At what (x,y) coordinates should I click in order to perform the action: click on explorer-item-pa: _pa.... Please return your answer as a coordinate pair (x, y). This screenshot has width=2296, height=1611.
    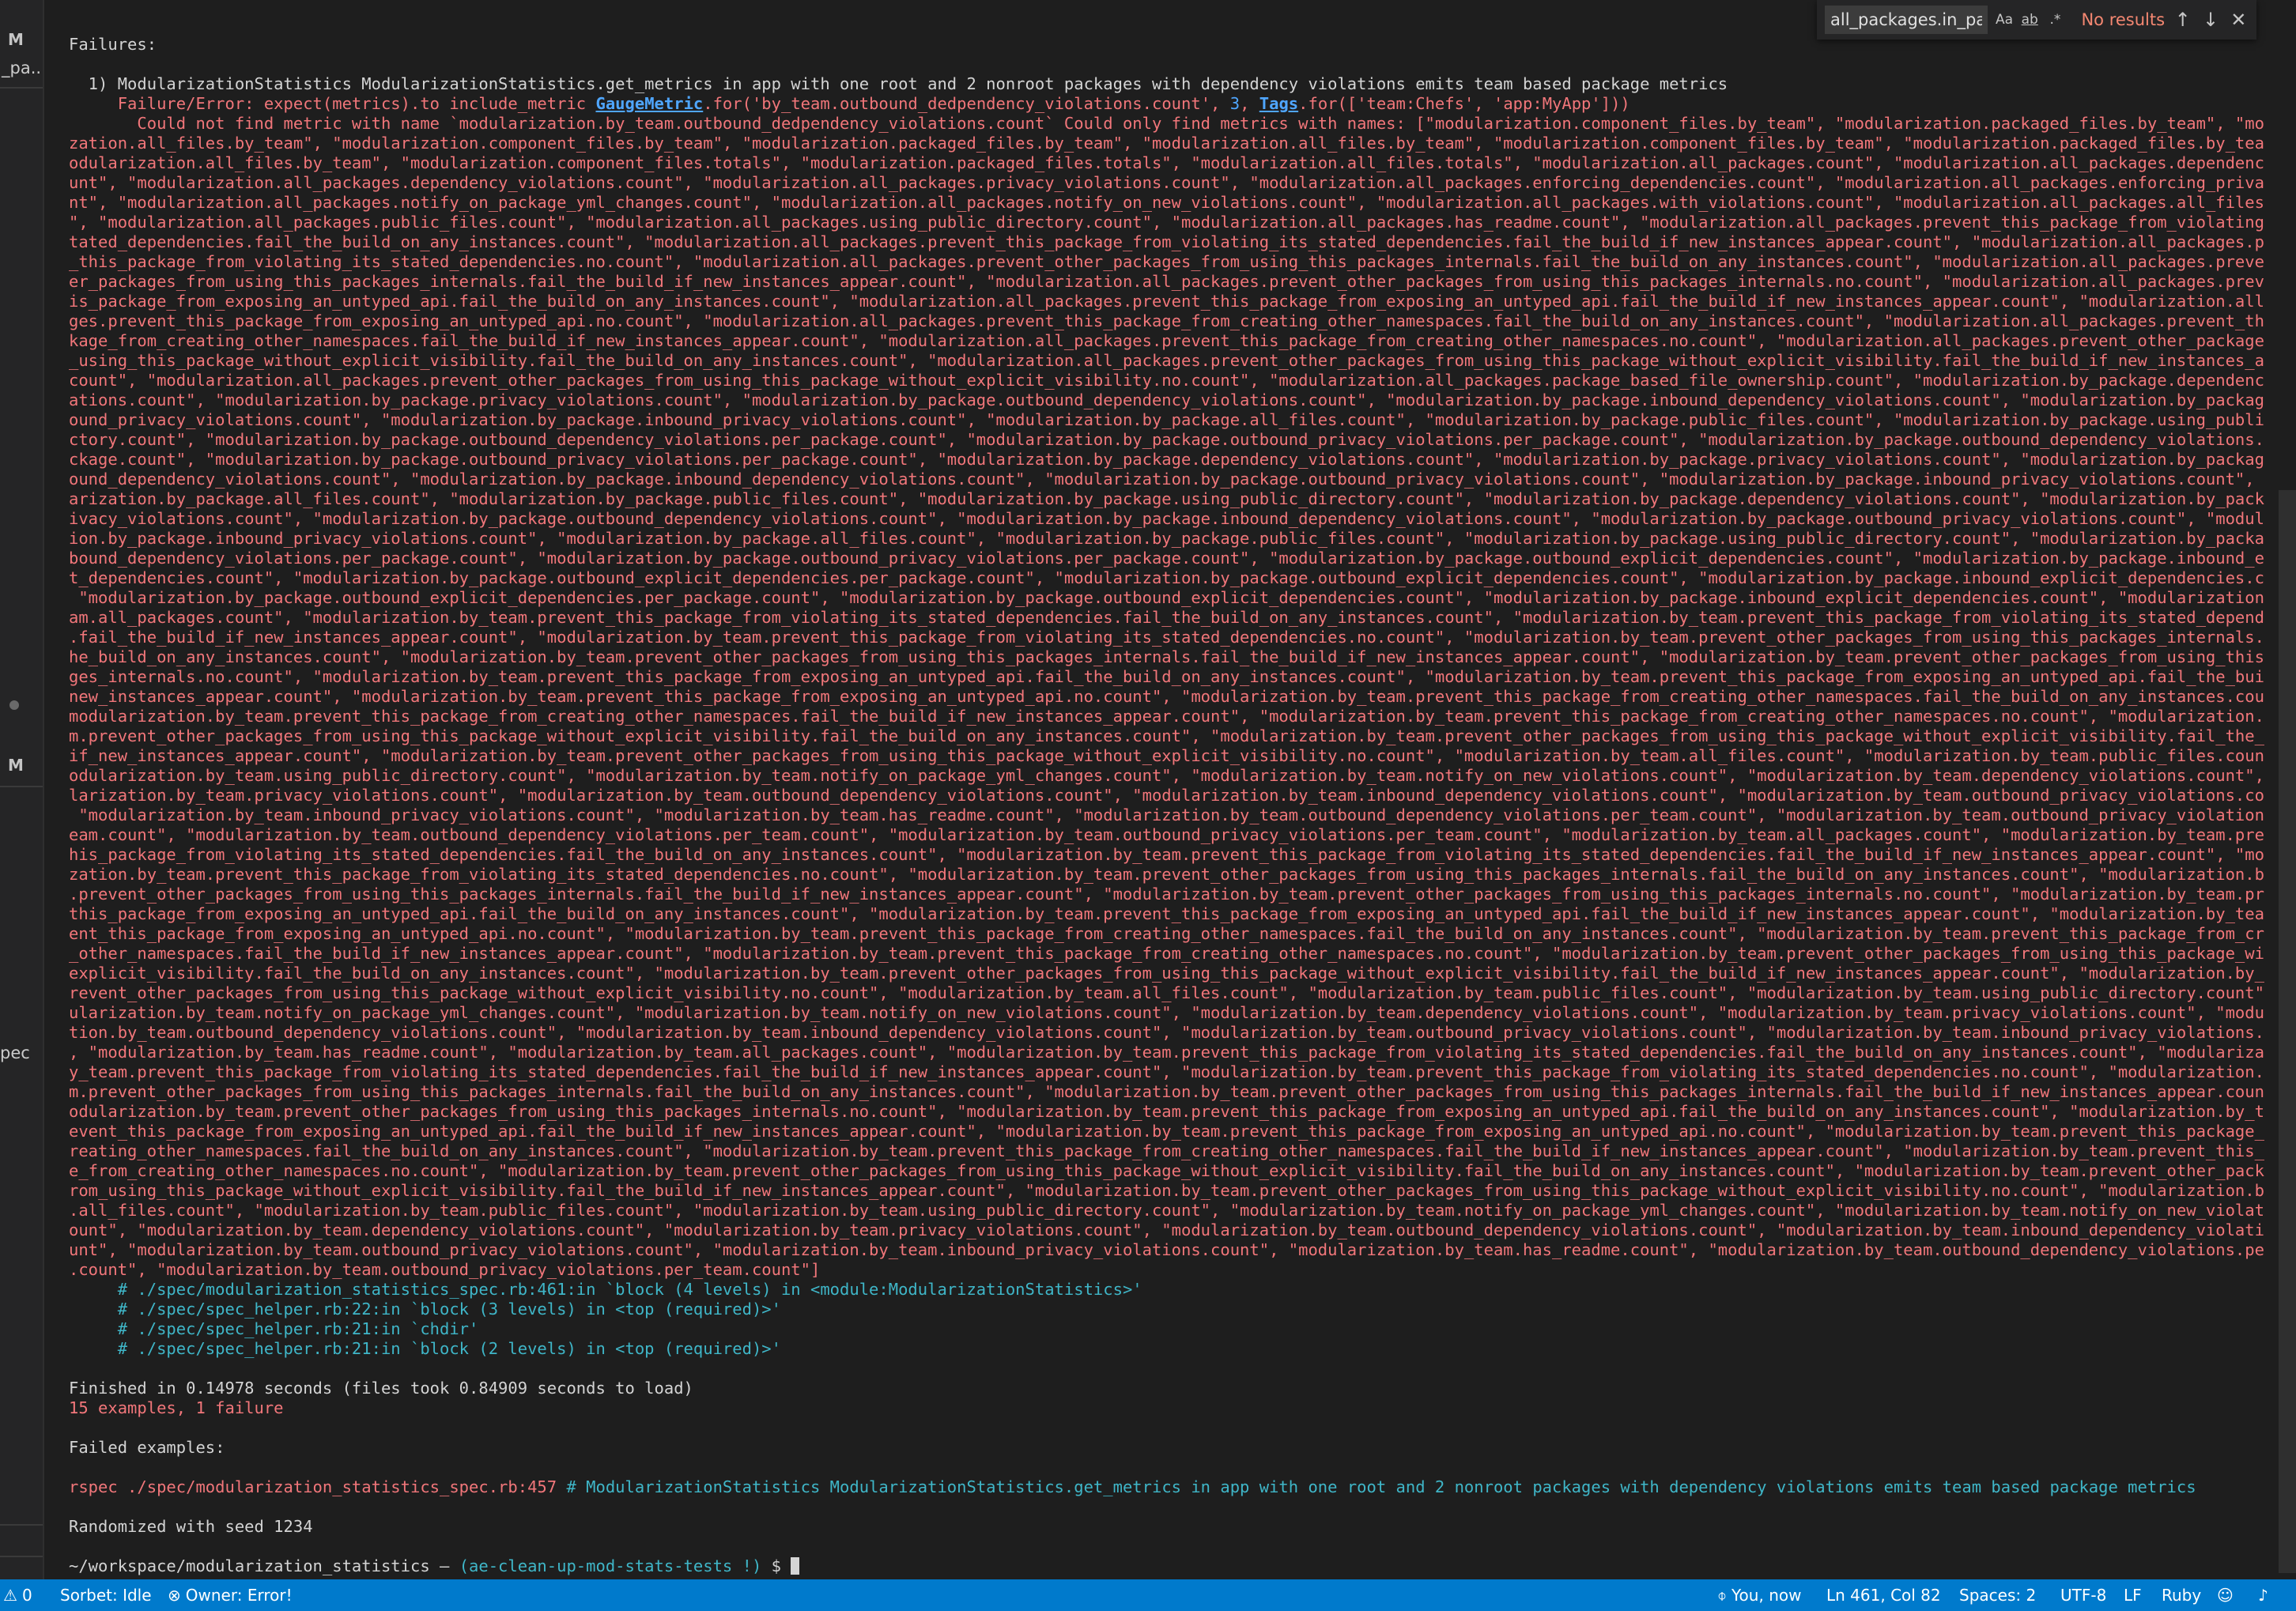
    Looking at the image, I should click on (22, 68).